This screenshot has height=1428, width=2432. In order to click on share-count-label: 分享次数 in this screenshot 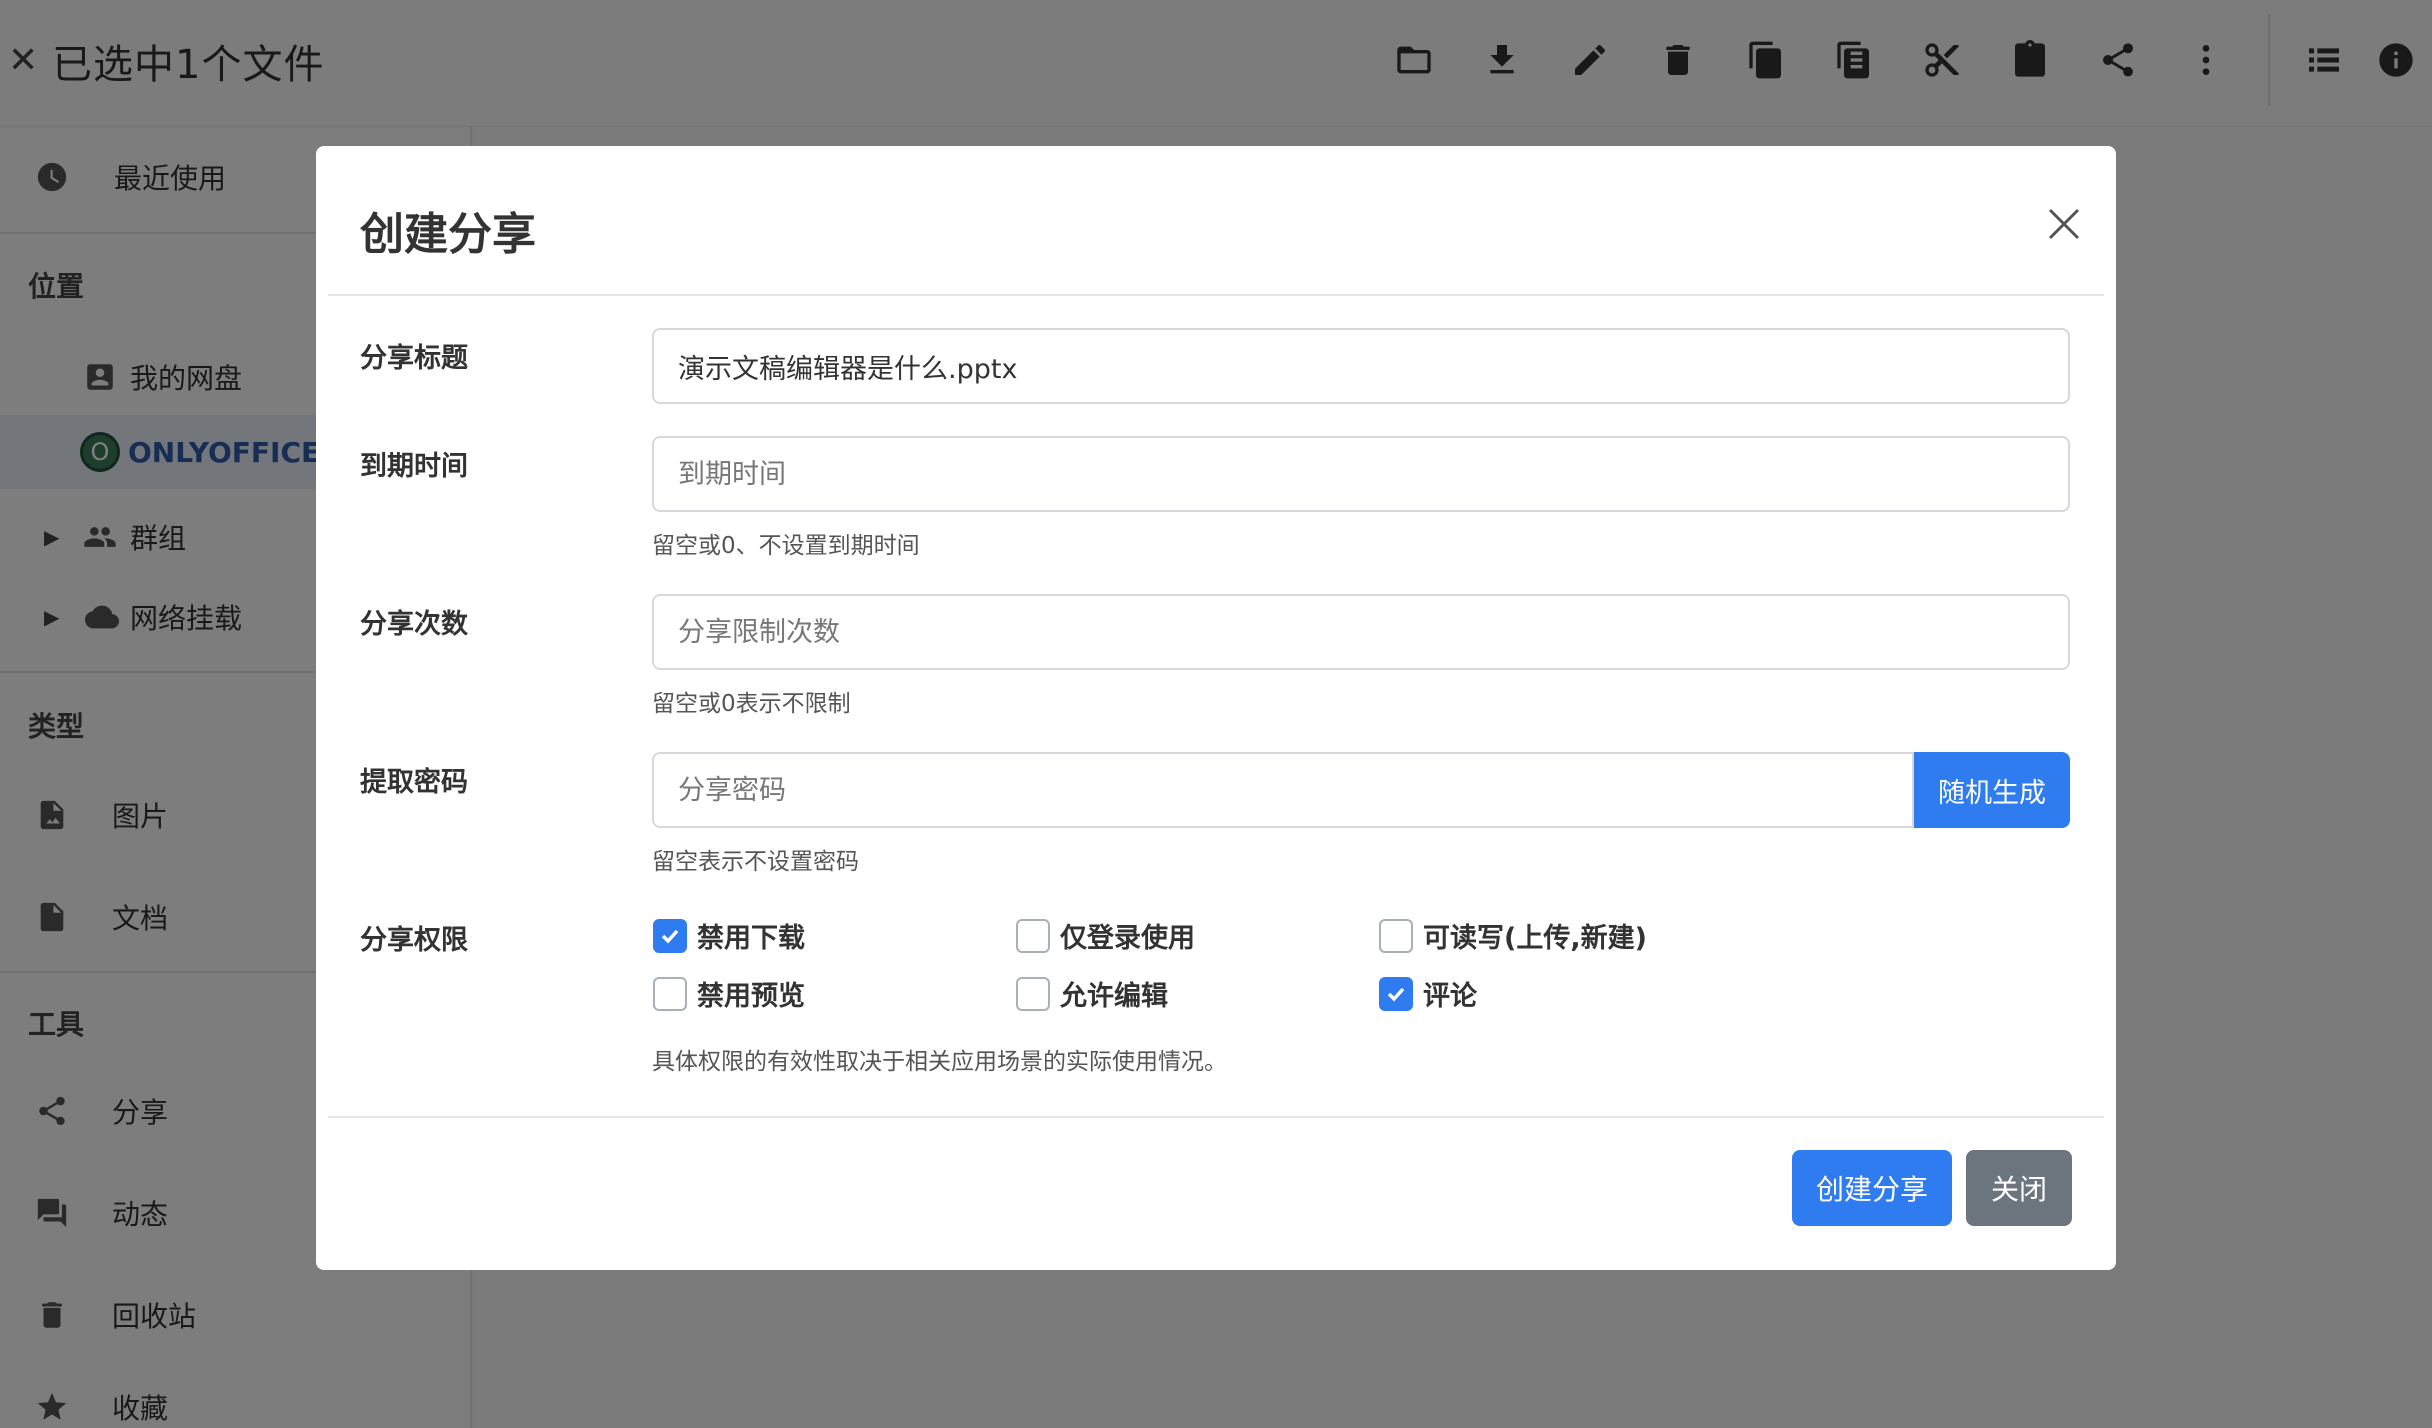, I will do `click(414, 624)`.